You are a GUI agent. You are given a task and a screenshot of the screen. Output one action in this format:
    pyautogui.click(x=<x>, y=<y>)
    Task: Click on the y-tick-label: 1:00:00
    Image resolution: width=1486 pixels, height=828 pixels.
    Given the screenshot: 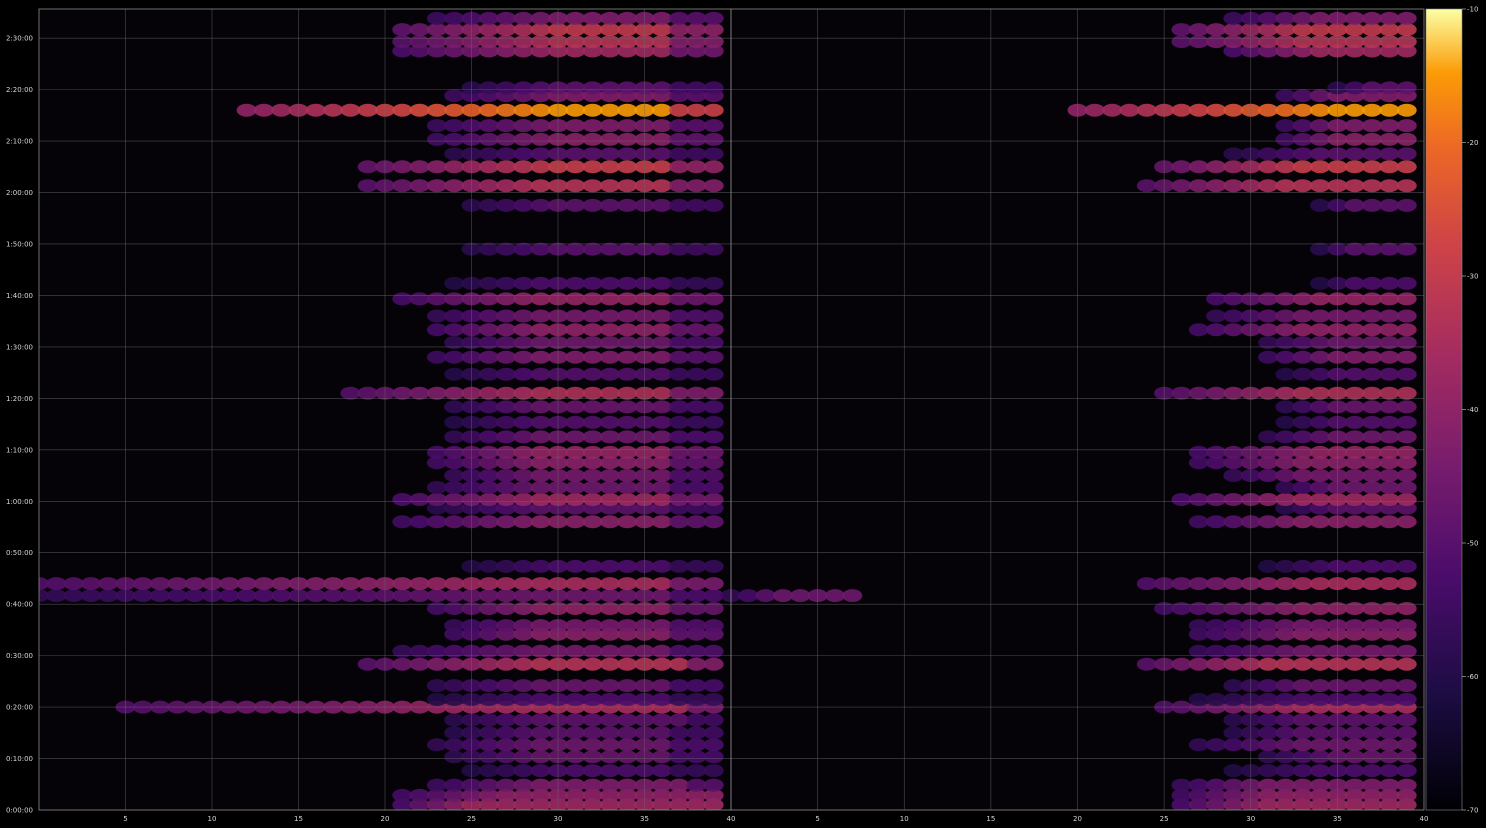 What is the action you would take?
    pyautogui.click(x=19, y=502)
    